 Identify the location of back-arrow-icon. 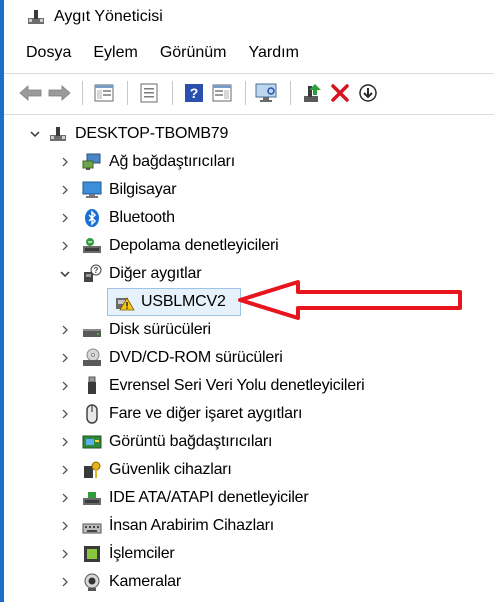
(30, 93).